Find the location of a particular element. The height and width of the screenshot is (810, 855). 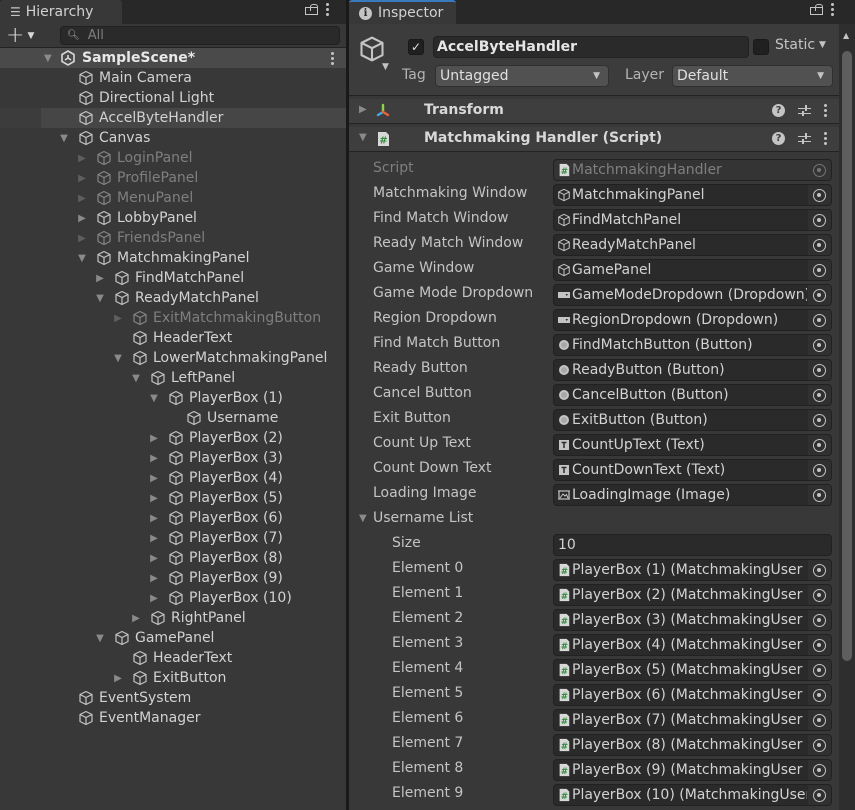

hierarchy-item: ▶ MenuPanel is located at coordinates (173, 198).